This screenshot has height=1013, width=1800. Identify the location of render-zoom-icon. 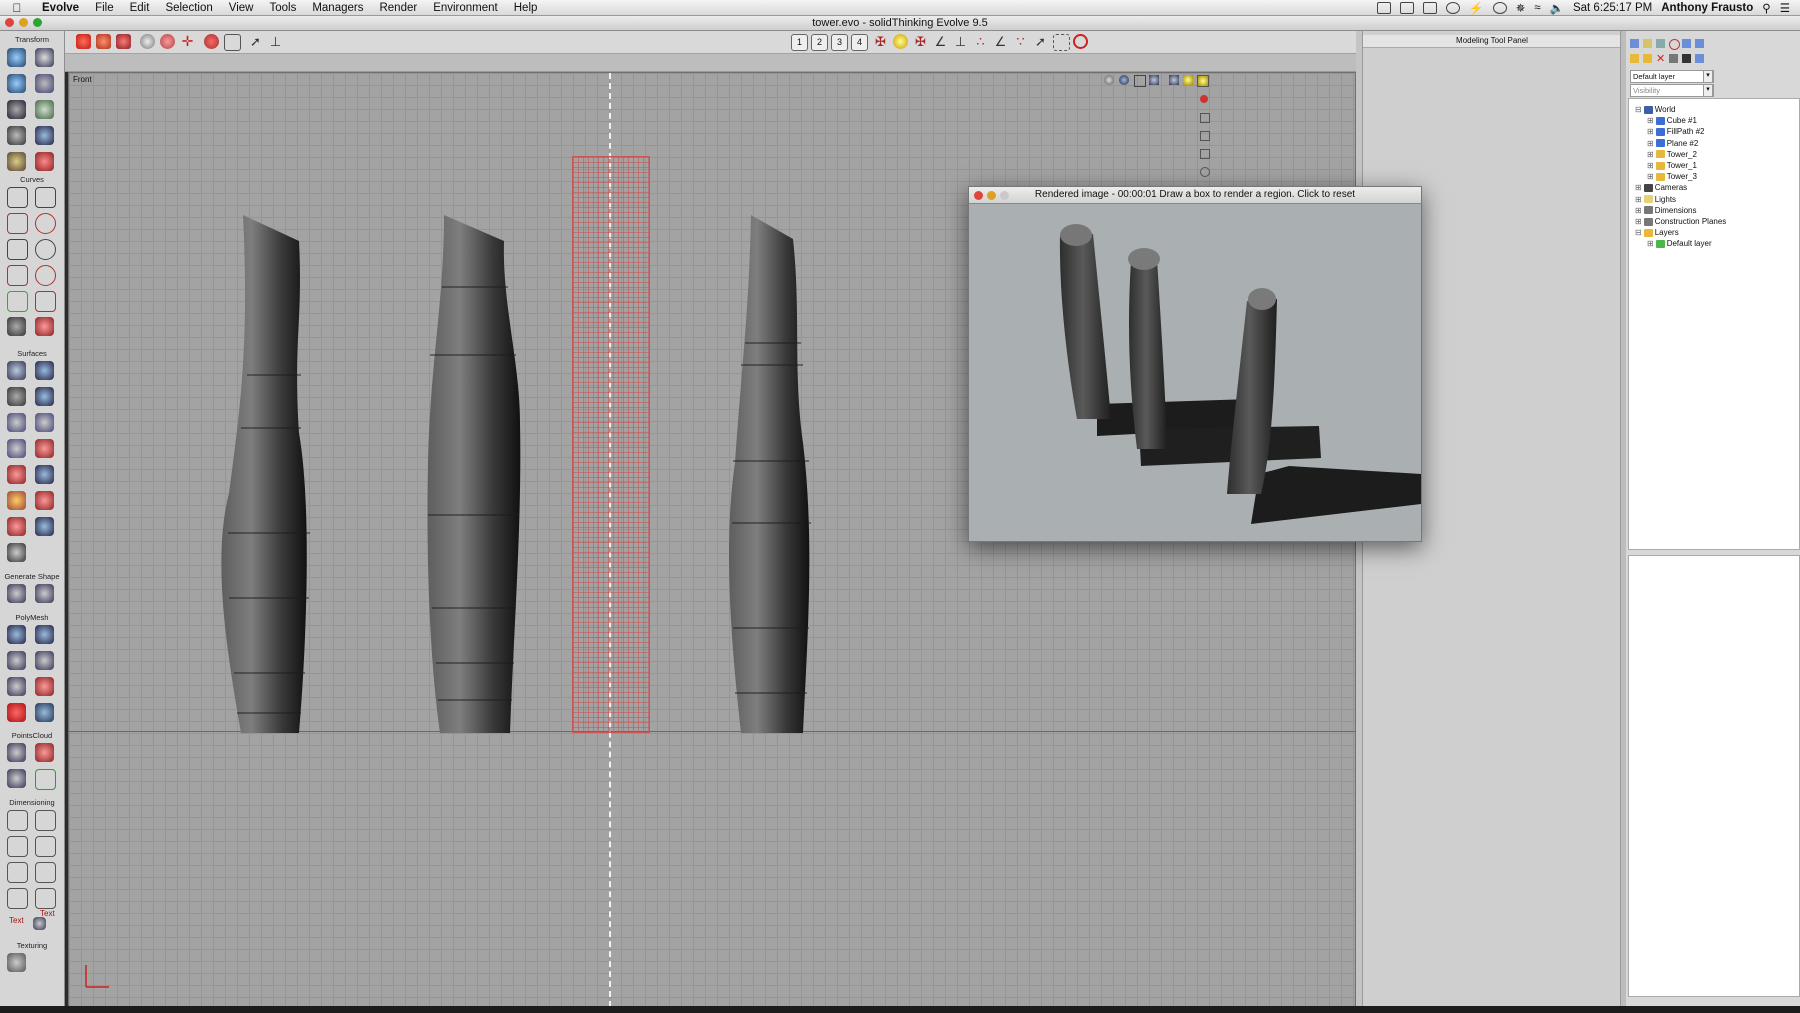
(1004, 195).